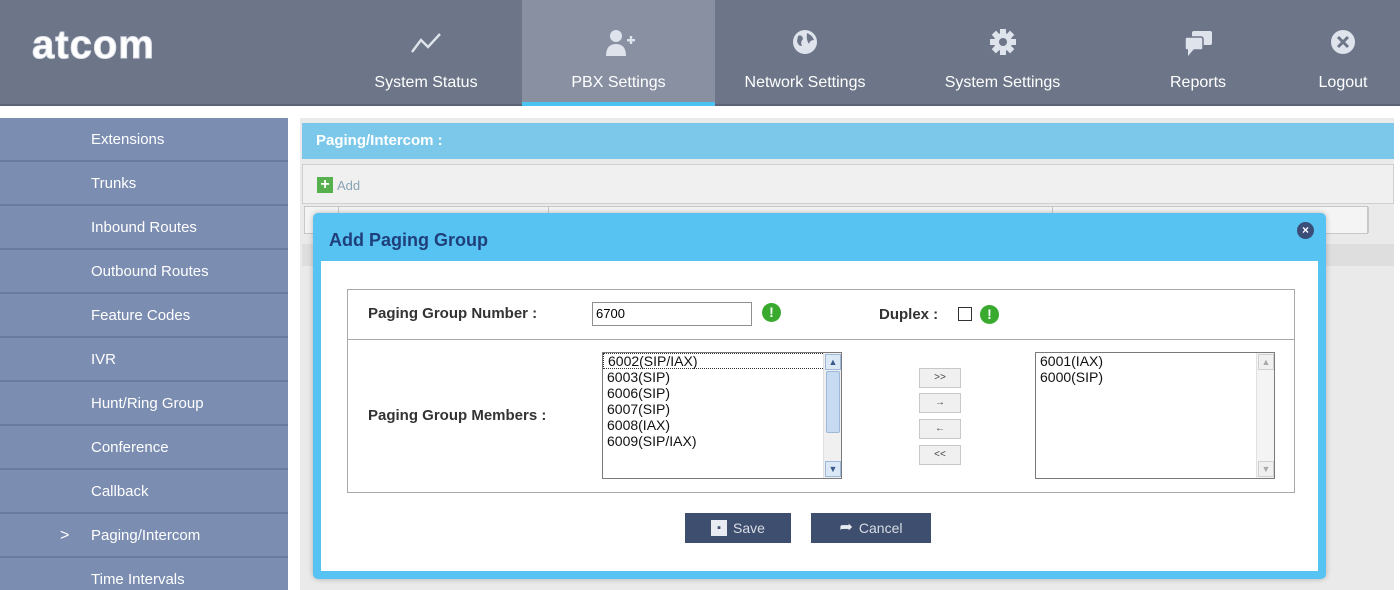  I want to click on sidebar-item-label: Hunt/Ring Group, so click(147, 403).